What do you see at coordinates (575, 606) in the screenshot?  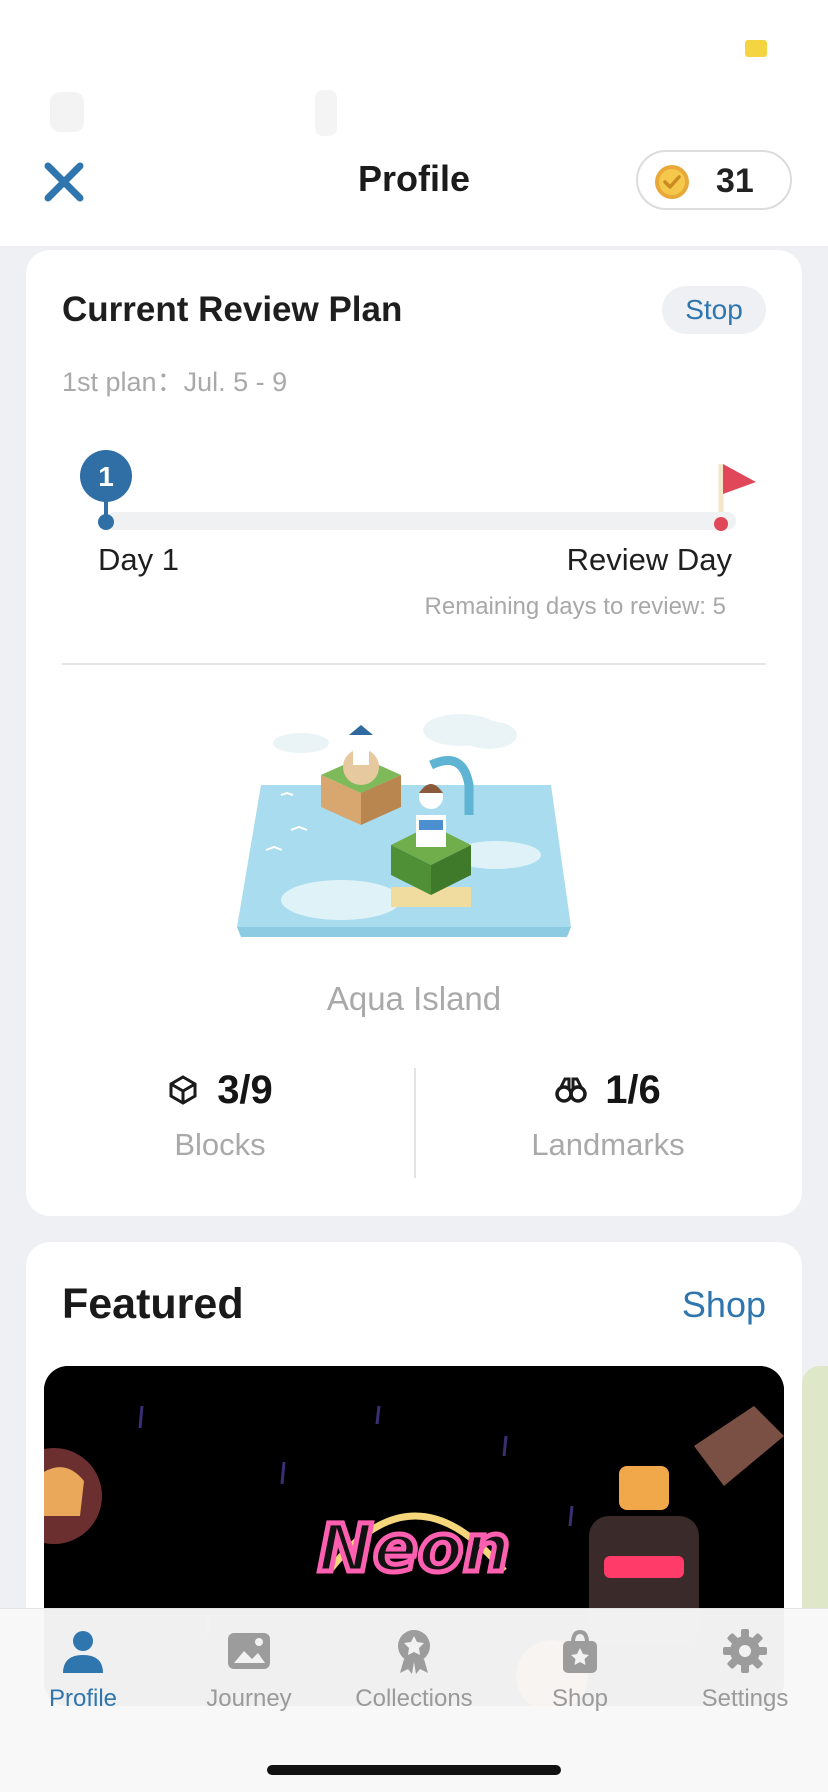 I see `remaining-days-text: Remaining days to review: 5` at bounding box center [575, 606].